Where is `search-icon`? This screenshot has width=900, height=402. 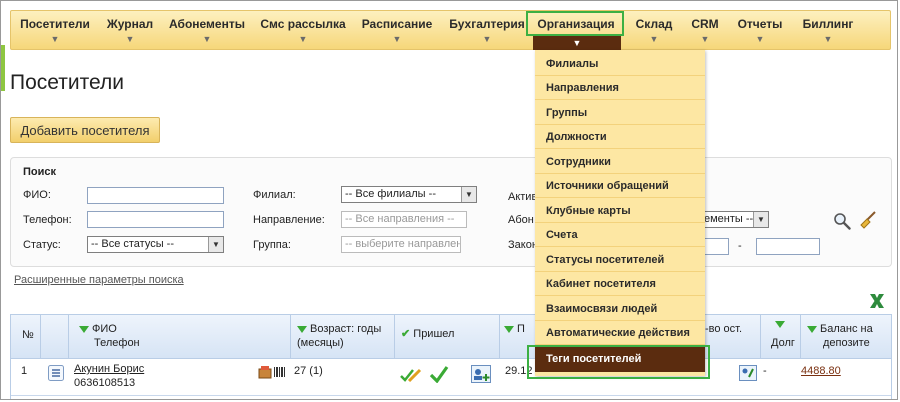
search-icon is located at coordinates (842, 221).